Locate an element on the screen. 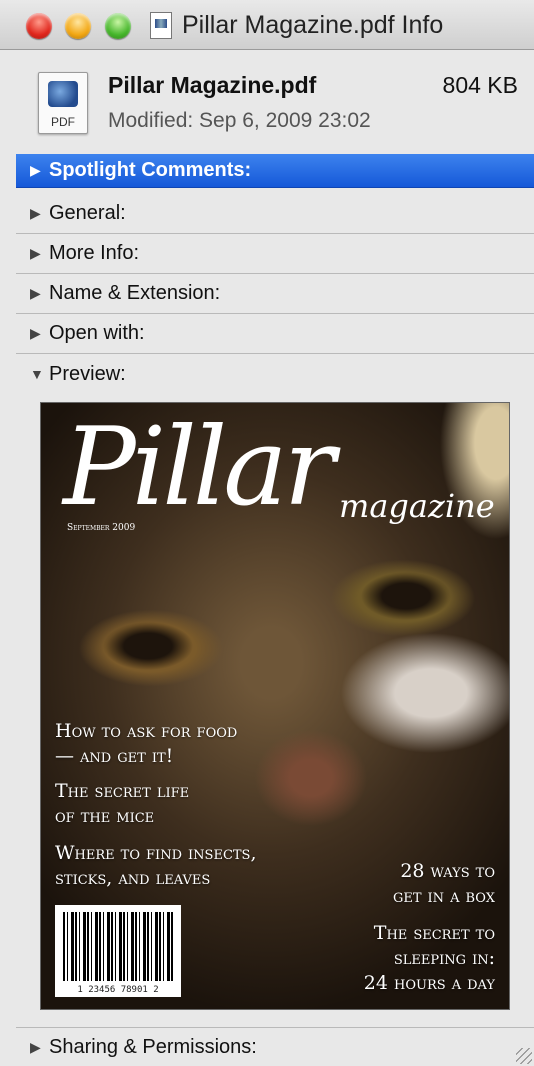  file-name: Pillar Magazine.pdf is located at coordinates (212, 85).